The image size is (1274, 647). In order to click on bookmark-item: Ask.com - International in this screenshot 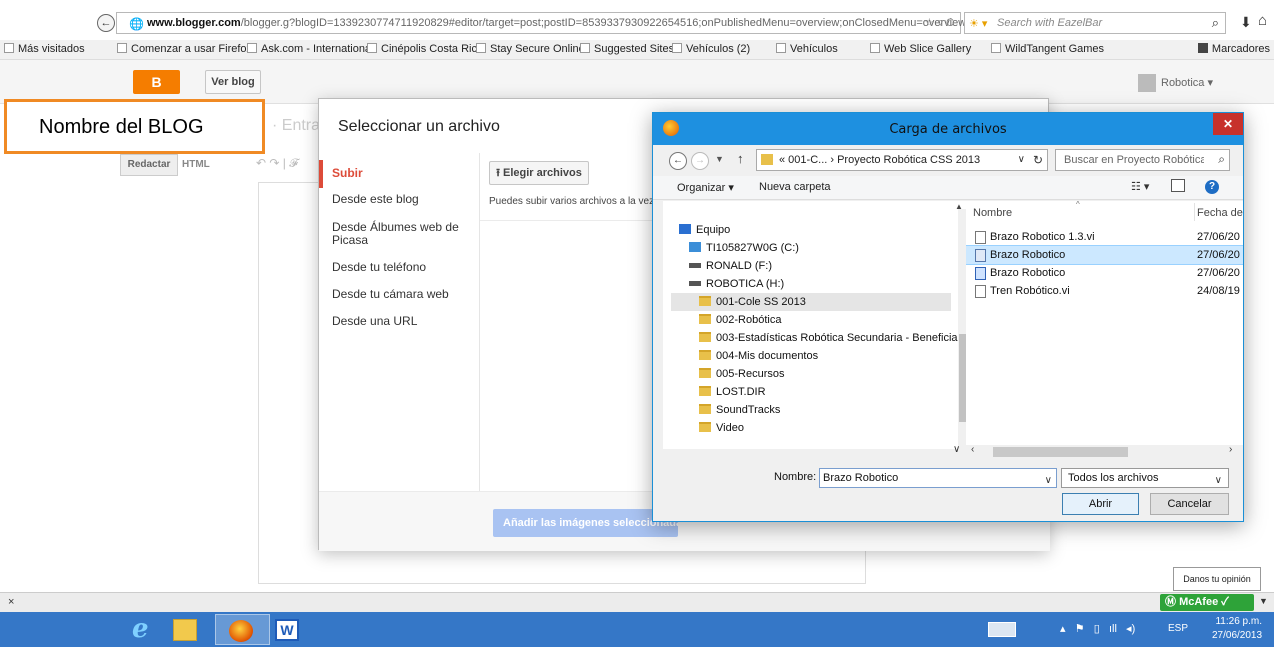, I will do `click(310, 49)`.